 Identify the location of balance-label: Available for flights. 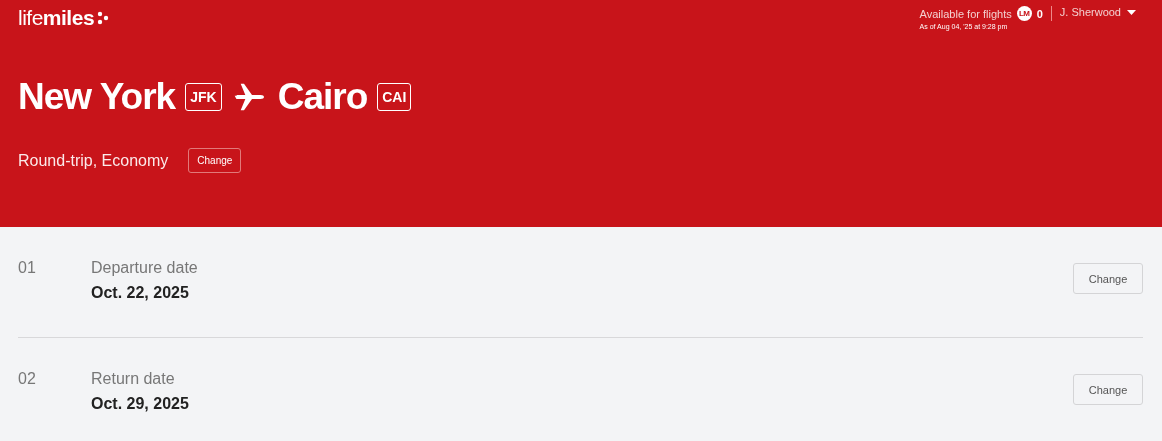
(965, 13).